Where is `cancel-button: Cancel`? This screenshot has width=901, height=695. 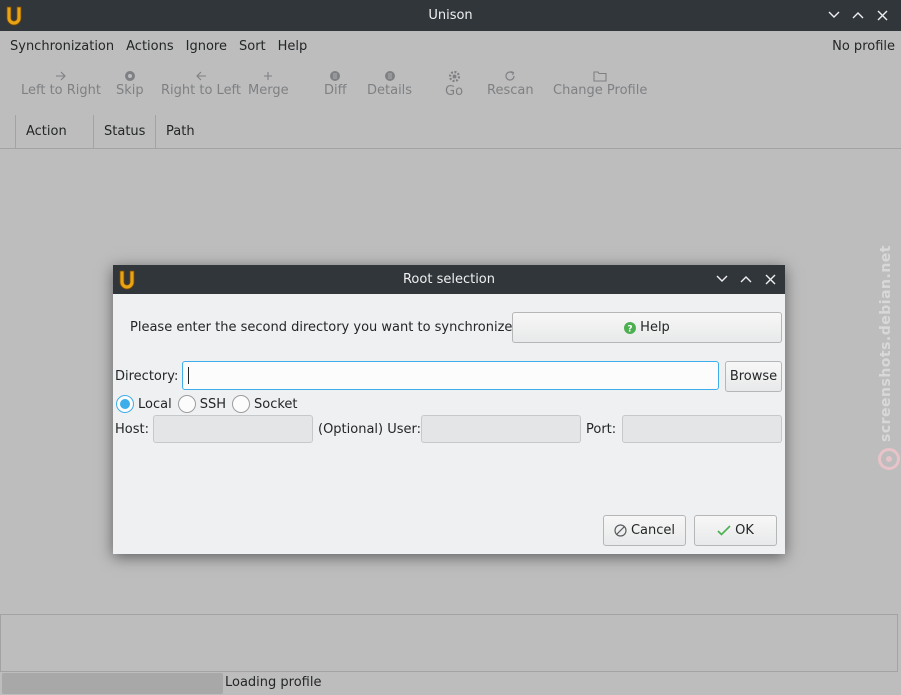
cancel-button: Cancel is located at coordinates (644, 530).